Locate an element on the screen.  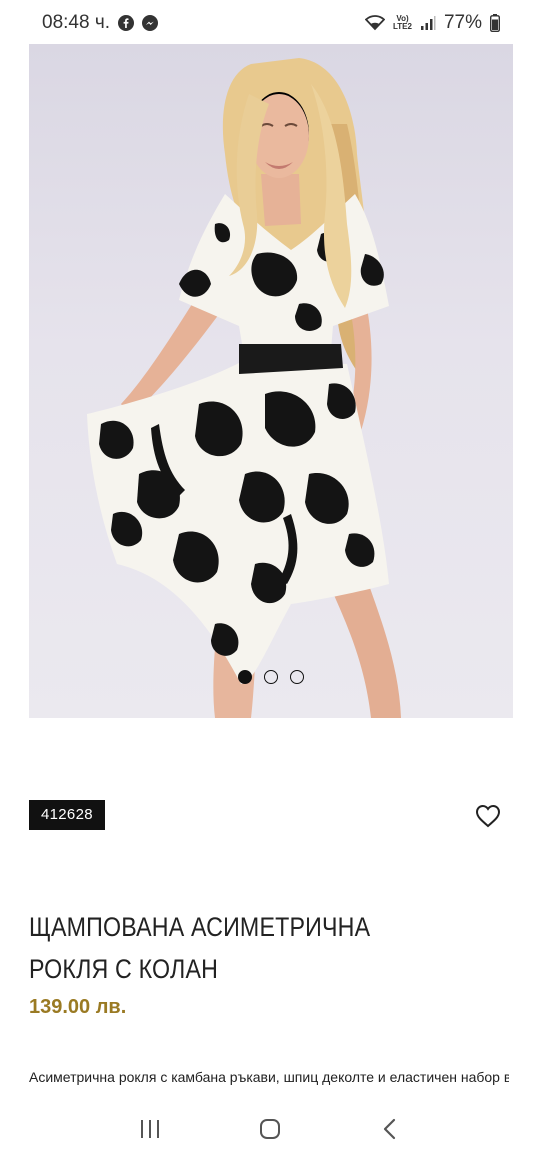
messenger-icon is located at coordinates (150, 23).